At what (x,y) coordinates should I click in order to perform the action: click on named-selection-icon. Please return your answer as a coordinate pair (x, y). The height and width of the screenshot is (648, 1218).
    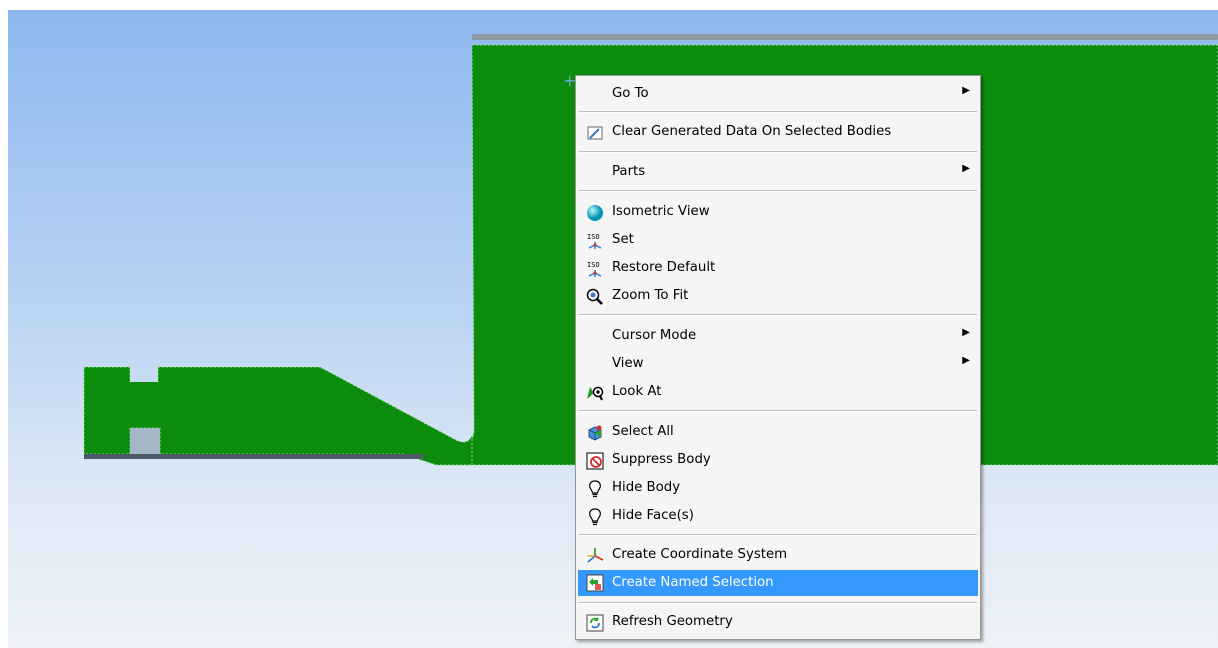
    Looking at the image, I should click on (595, 583).